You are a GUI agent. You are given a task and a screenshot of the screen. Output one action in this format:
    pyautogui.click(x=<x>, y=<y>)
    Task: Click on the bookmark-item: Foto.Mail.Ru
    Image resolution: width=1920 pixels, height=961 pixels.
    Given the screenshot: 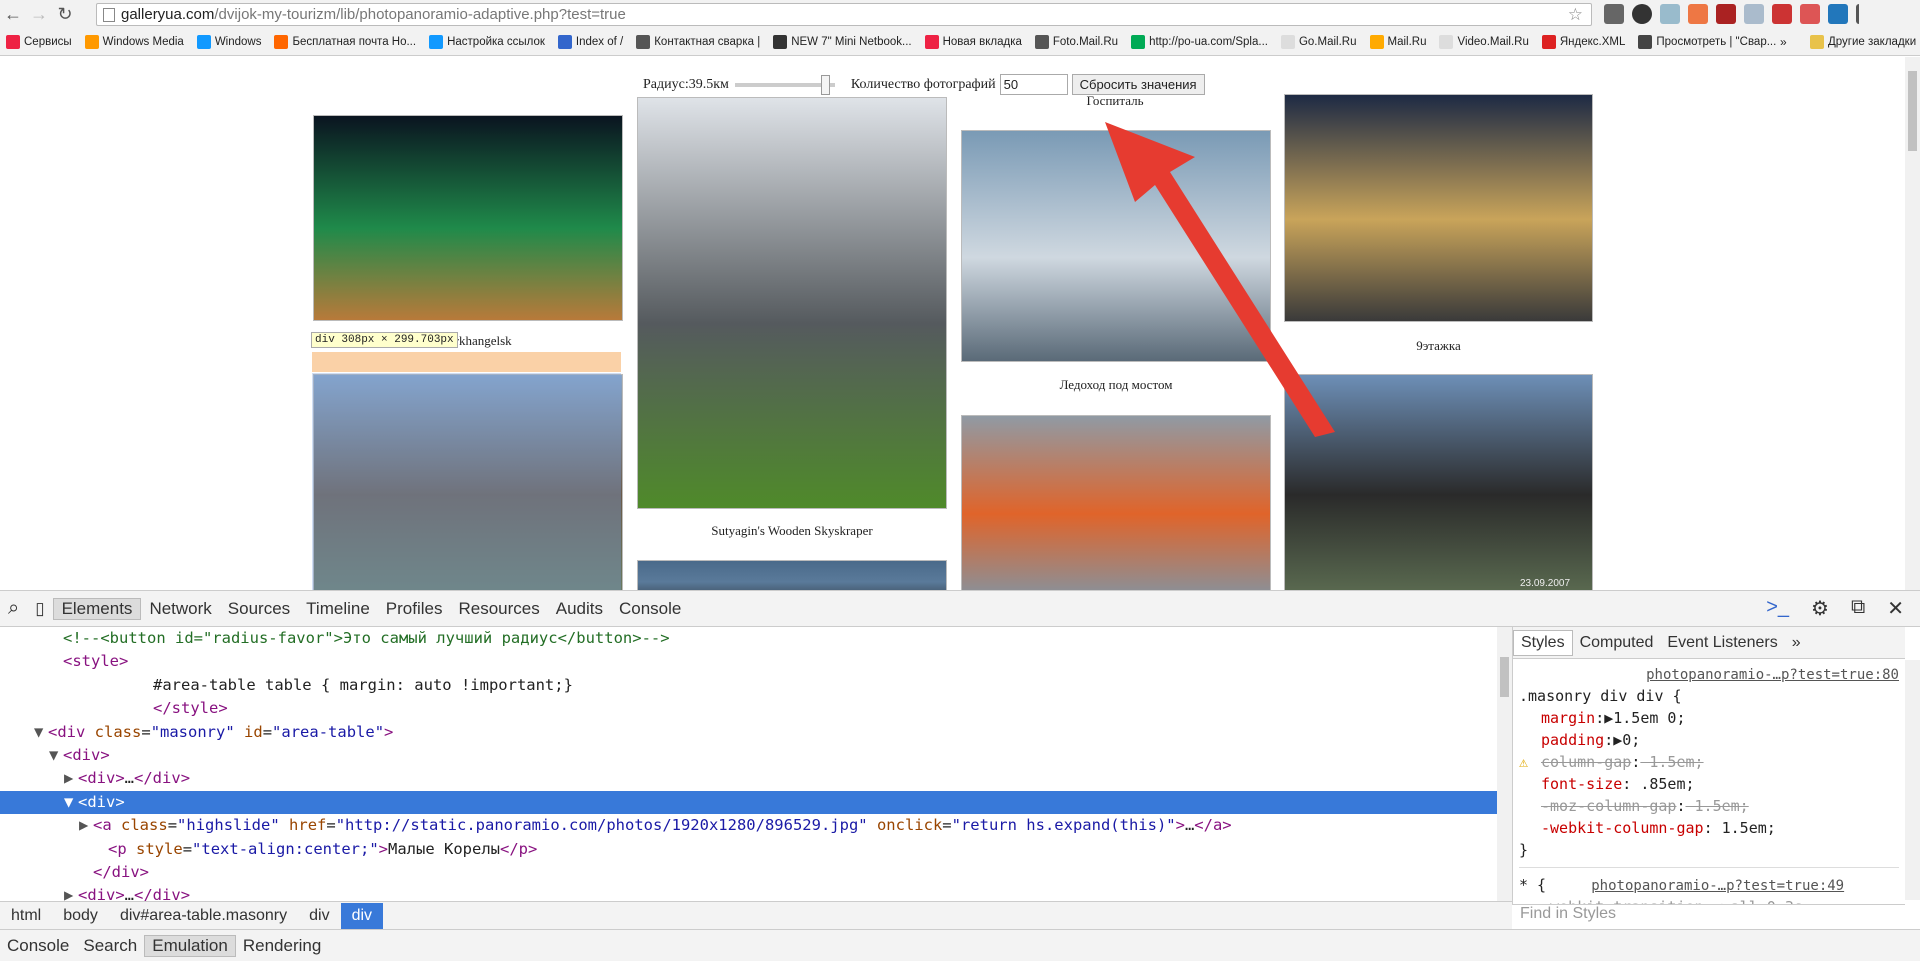 What is the action you would take?
    pyautogui.click(x=1076, y=42)
    